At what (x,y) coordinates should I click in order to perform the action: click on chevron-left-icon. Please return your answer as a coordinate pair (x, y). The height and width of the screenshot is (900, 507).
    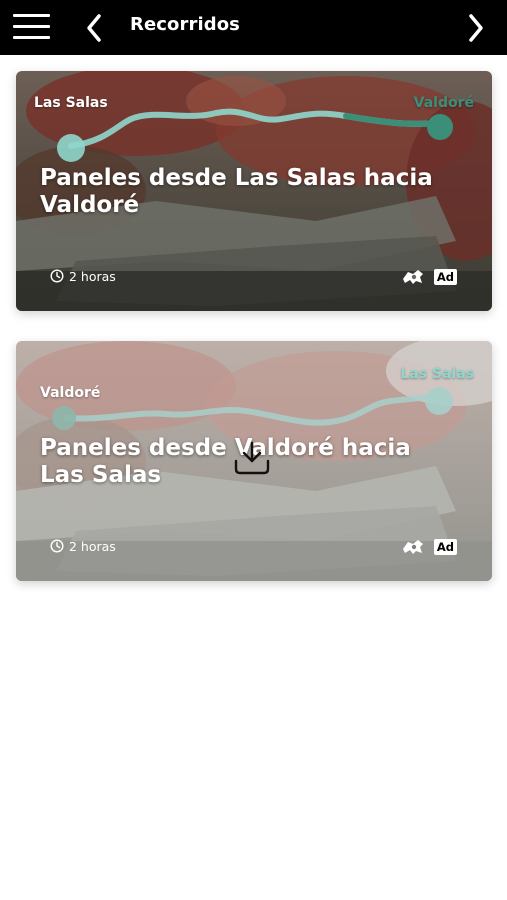
    Looking at the image, I should click on (94, 28).